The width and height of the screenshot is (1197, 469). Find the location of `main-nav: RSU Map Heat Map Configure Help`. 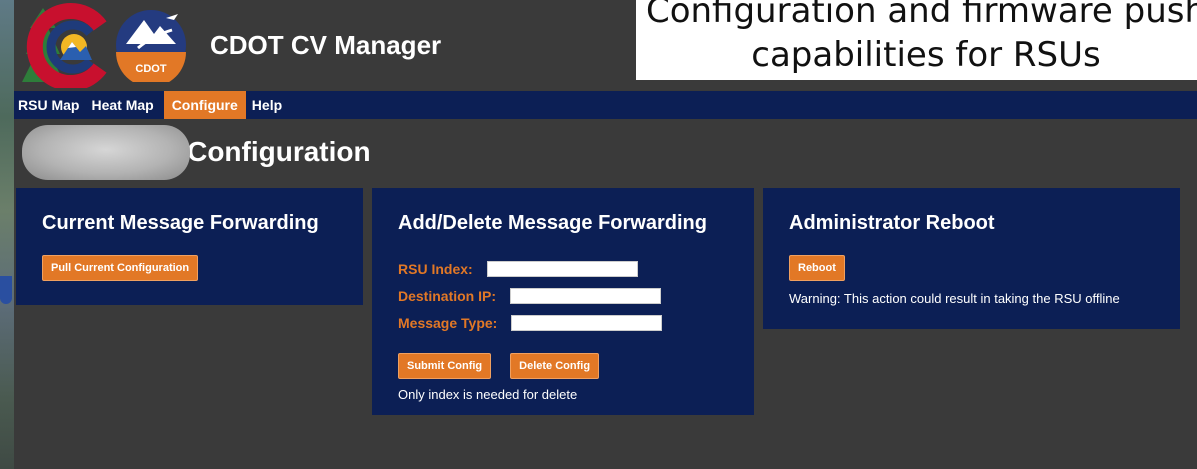

main-nav: RSU Map Heat Map Configure Help is located at coordinates (605, 105).